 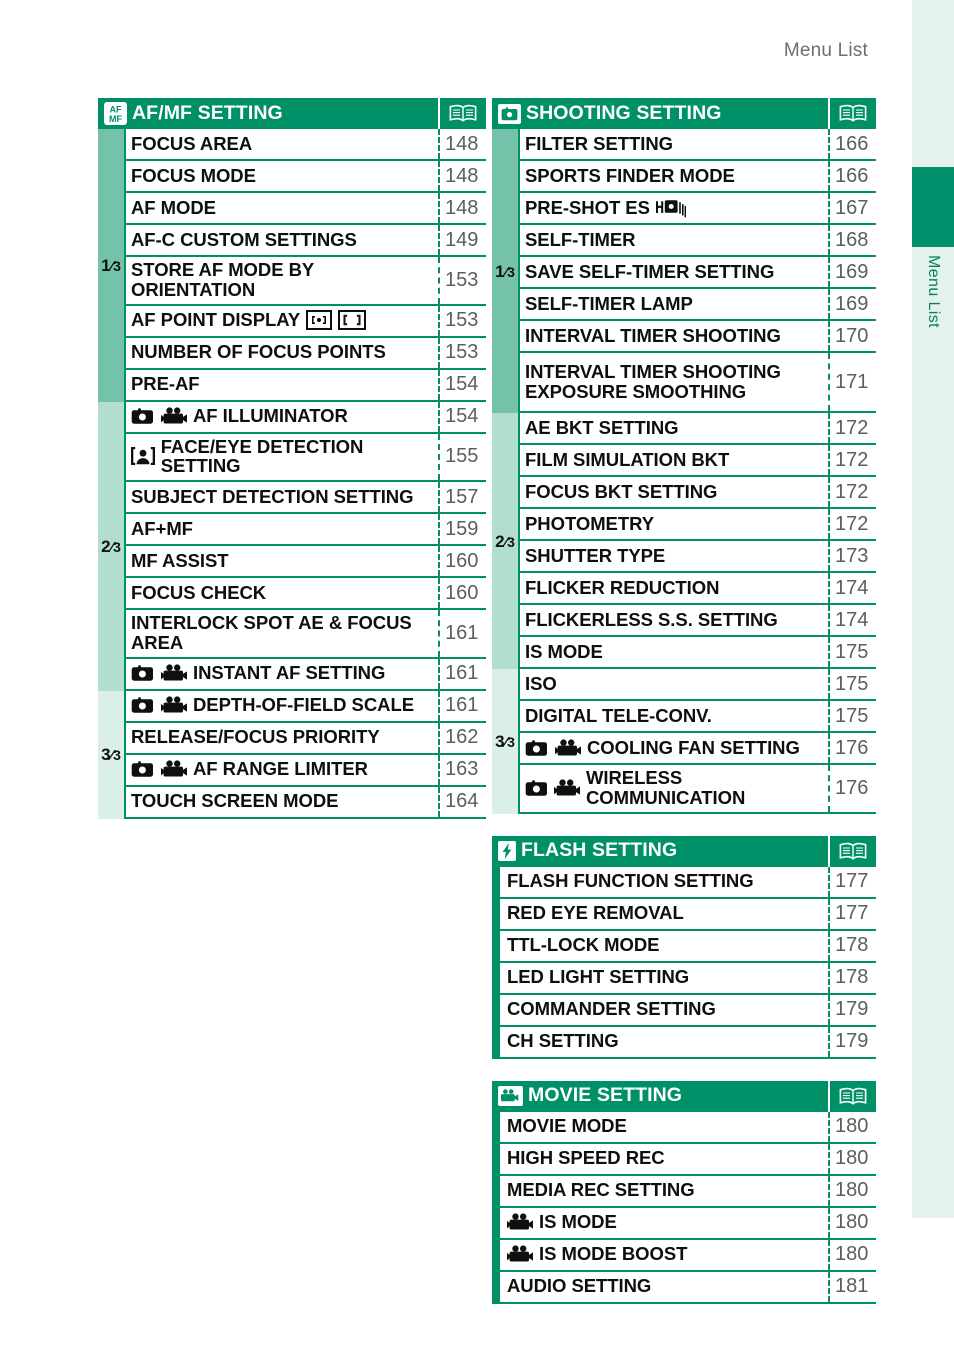 What do you see at coordinates (462, 769) in the screenshot?
I see `page-reference: 163` at bounding box center [462, 769].